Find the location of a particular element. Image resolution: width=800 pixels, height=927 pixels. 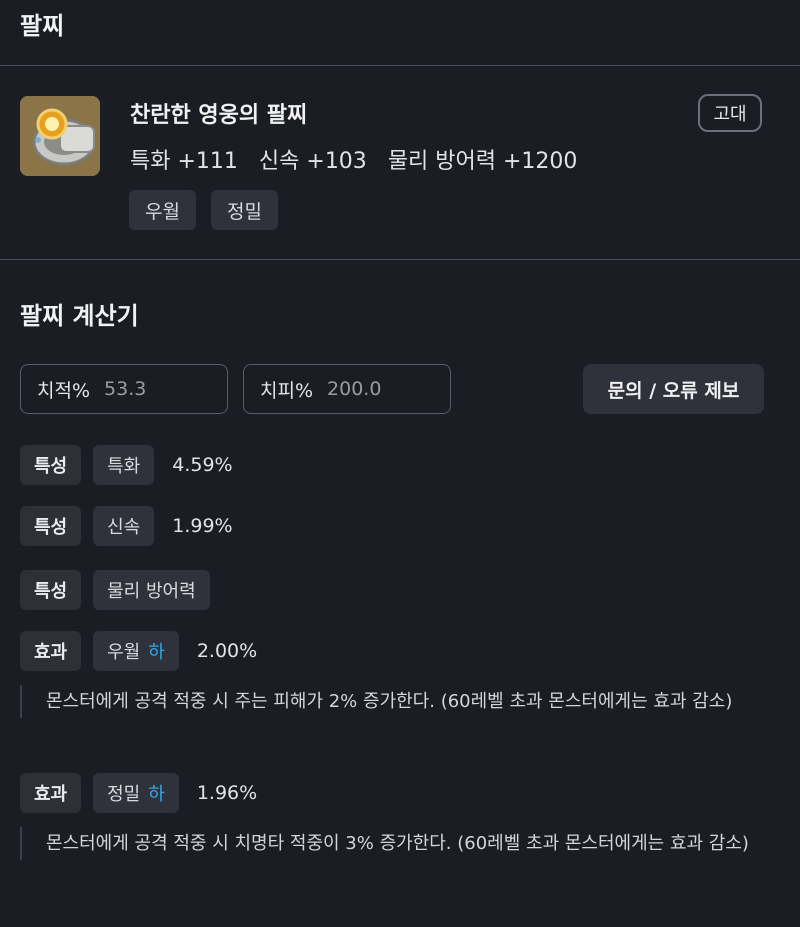

bracelet-icon is located at coordinates (60, 136).